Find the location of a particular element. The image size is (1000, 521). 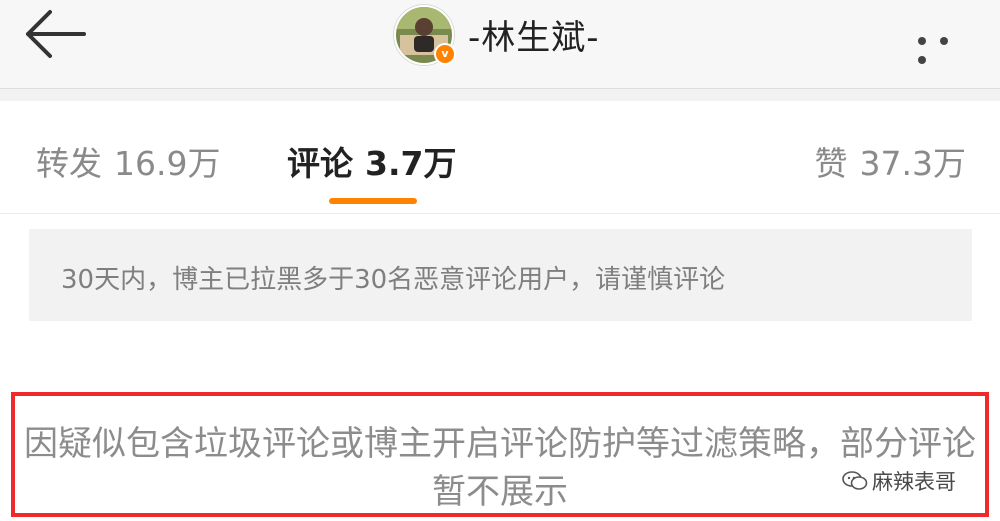

tab-reposts-label: 转发 is located at coordinates (69, 163).